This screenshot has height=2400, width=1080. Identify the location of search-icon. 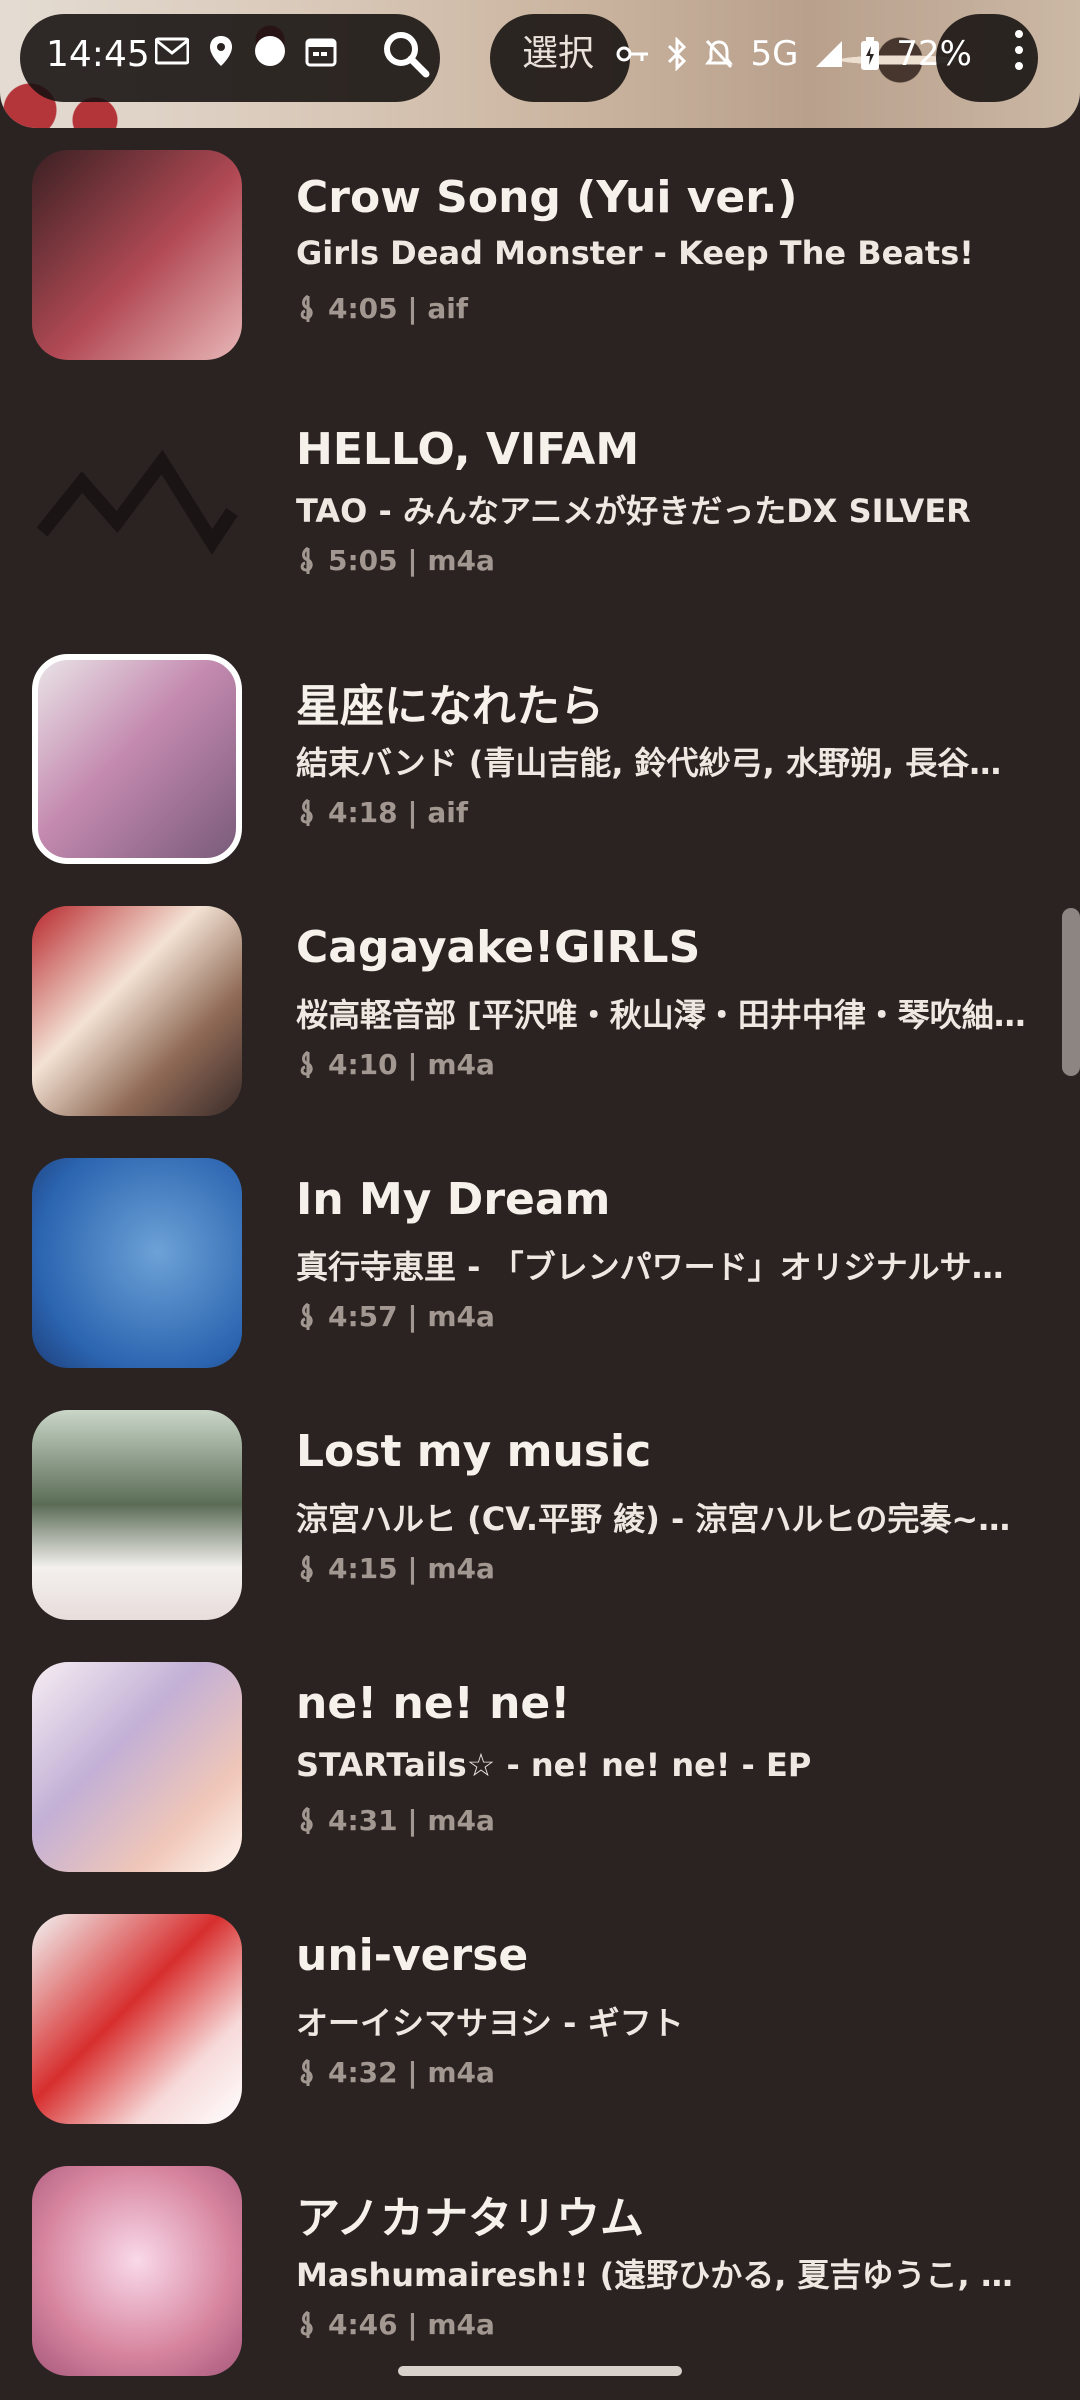
(406, 54).